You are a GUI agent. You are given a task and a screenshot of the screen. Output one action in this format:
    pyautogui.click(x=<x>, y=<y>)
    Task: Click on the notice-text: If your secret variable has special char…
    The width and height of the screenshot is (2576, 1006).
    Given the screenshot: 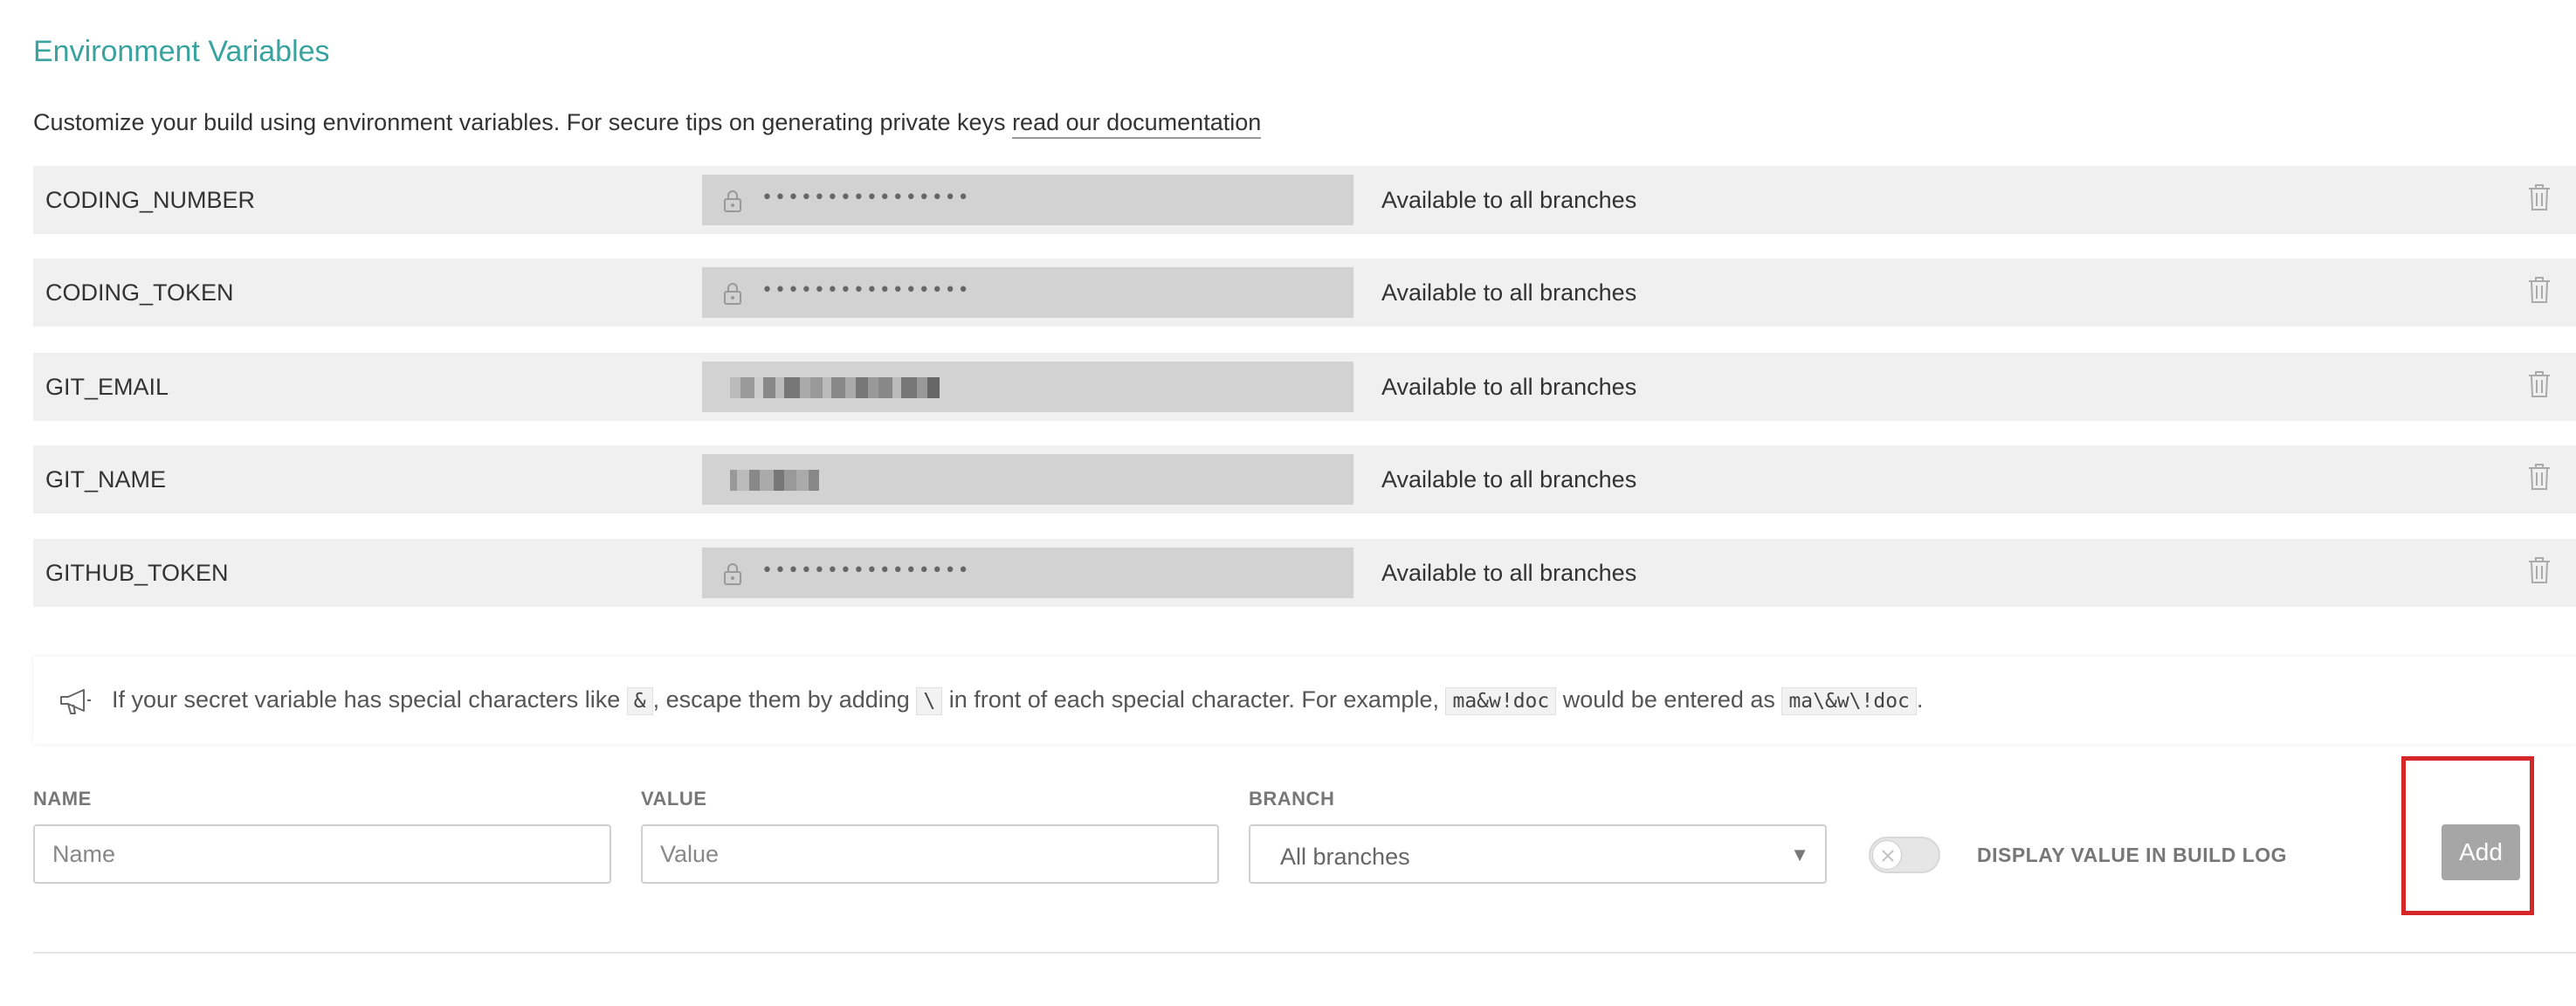 What is the action you would take?
    pyautogui.click(x=1018, y=700)
    